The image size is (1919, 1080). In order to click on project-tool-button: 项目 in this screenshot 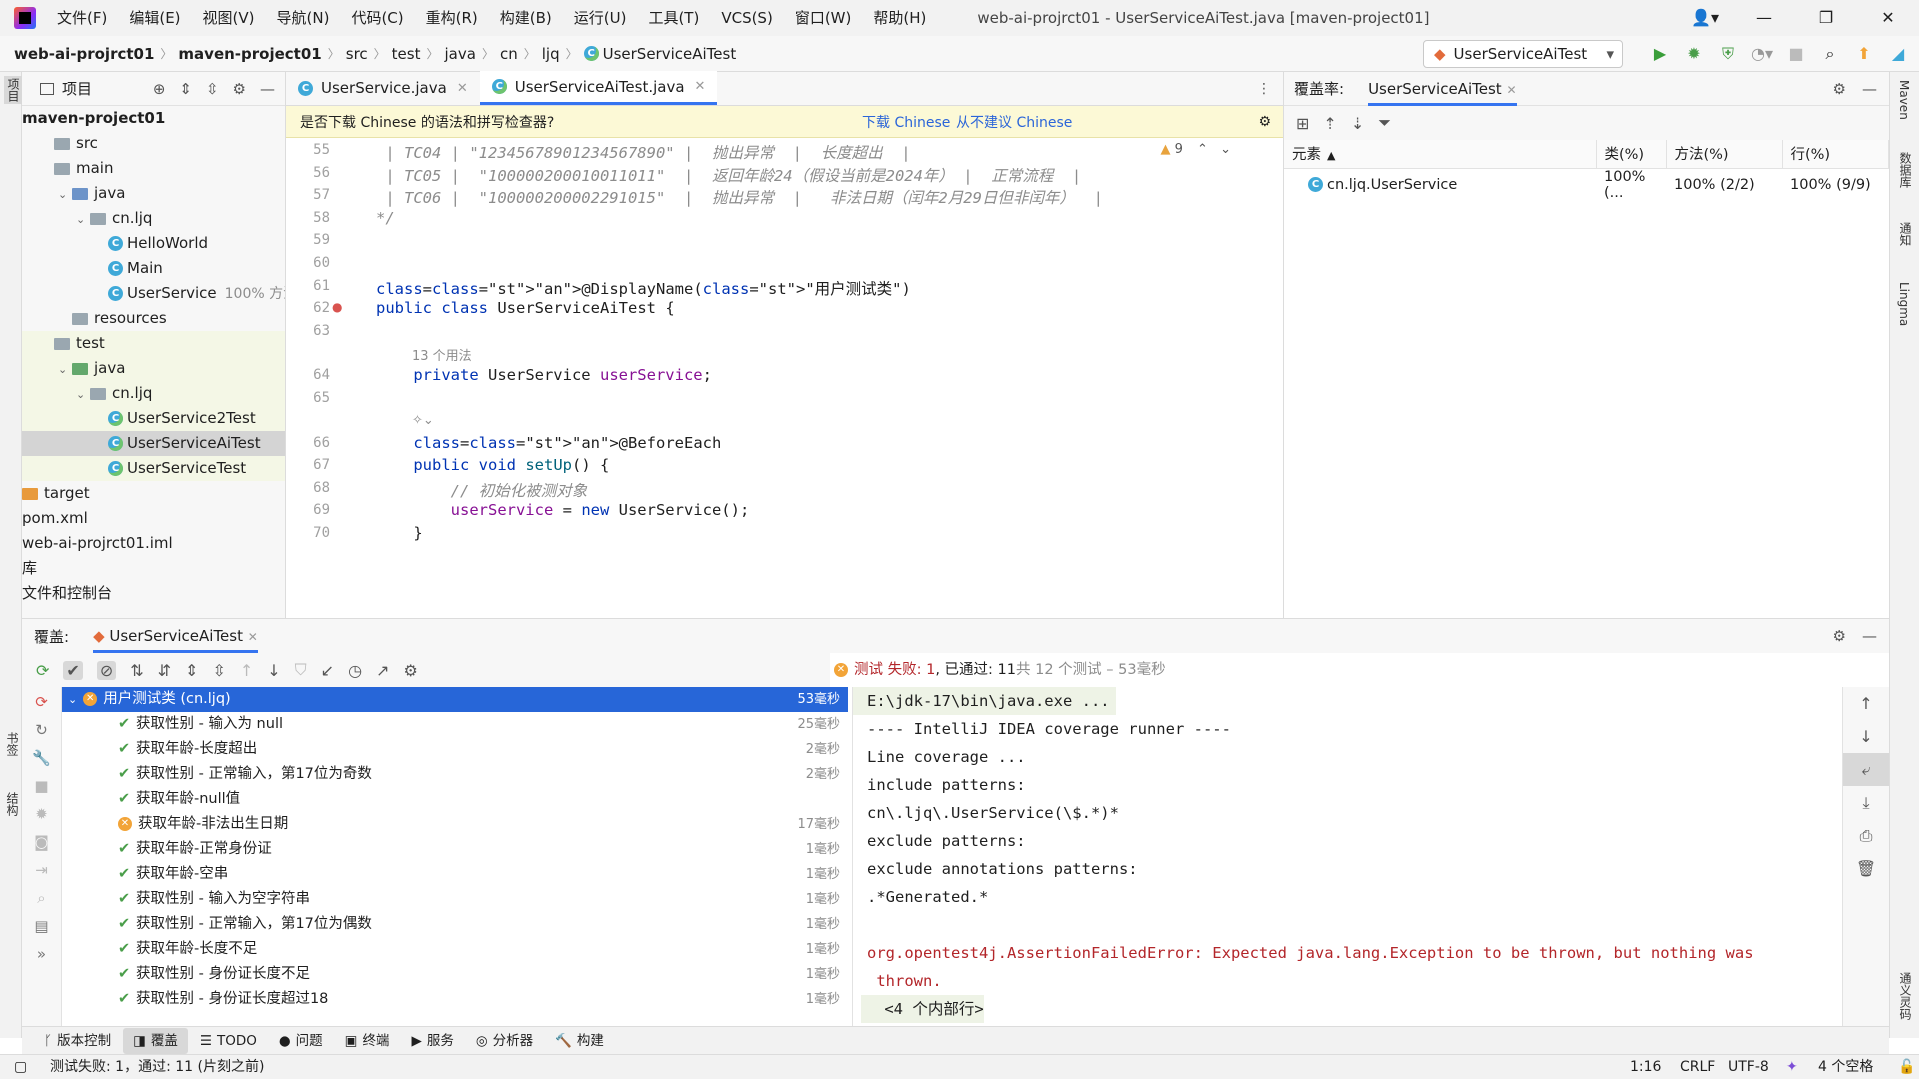, I will do `click(13, 90)`.